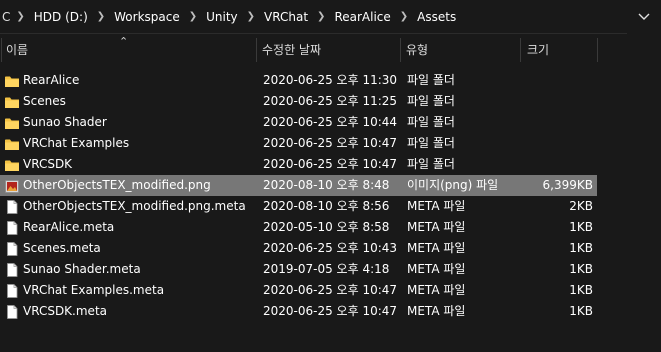 The height and width of the screenshot is (352, 661). I want to click on breadcrumb-rearalice: RearAlice, so click(362, 17).